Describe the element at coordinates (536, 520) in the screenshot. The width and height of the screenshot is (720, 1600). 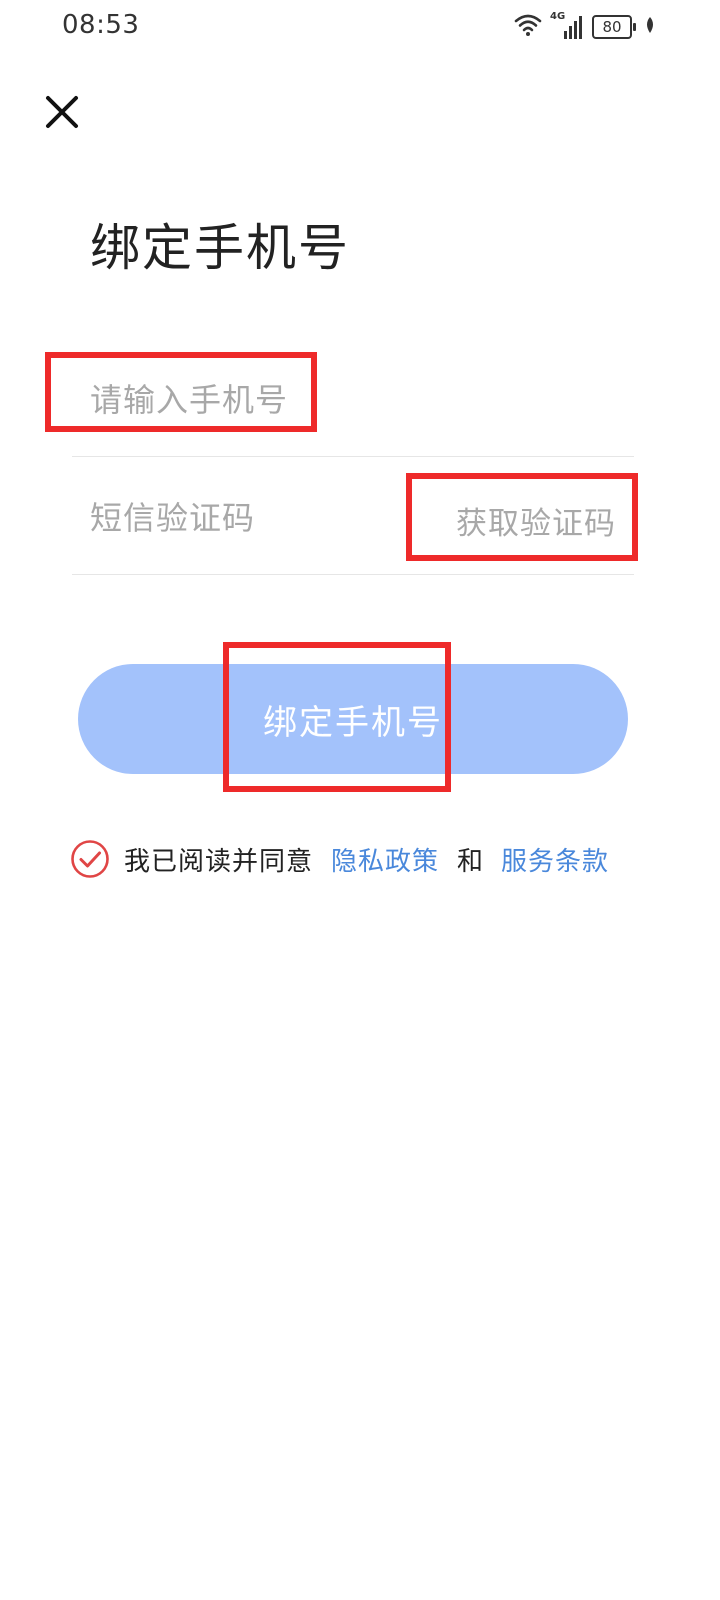
I see `get-code-button: 获取验证码` at that location.